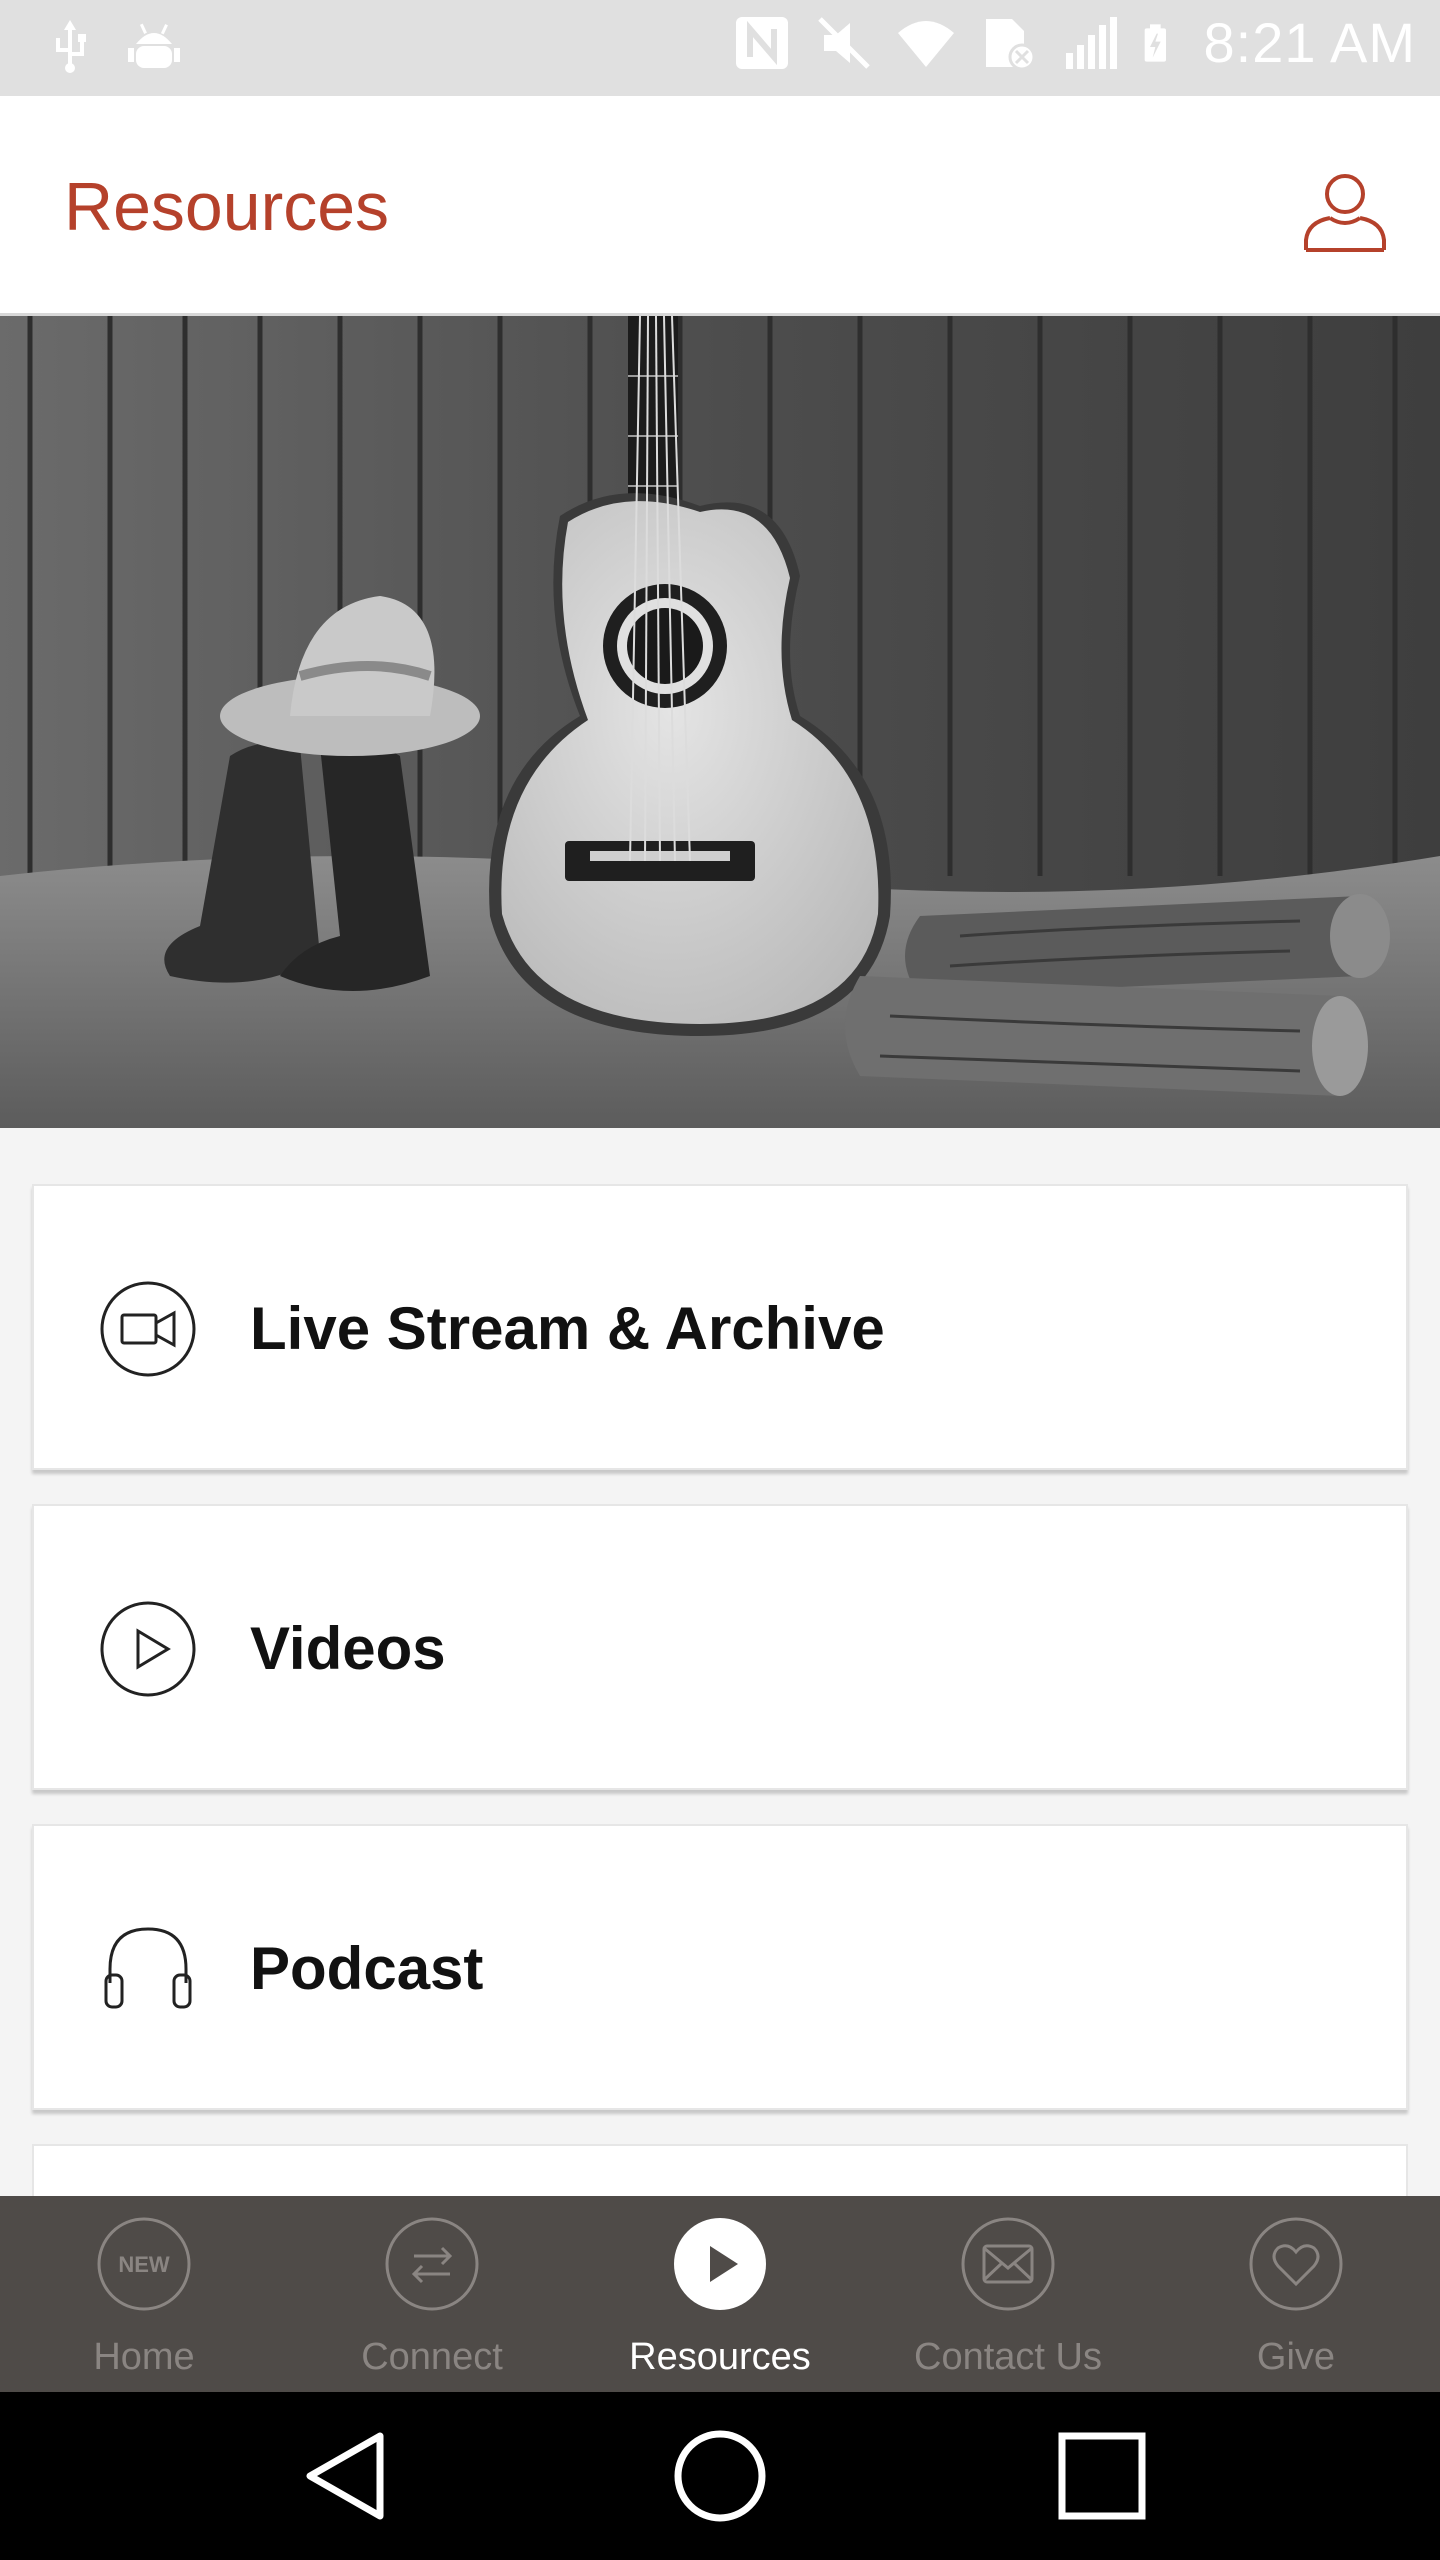  I want to click on nav-label: Connect, so click(432, 2357).